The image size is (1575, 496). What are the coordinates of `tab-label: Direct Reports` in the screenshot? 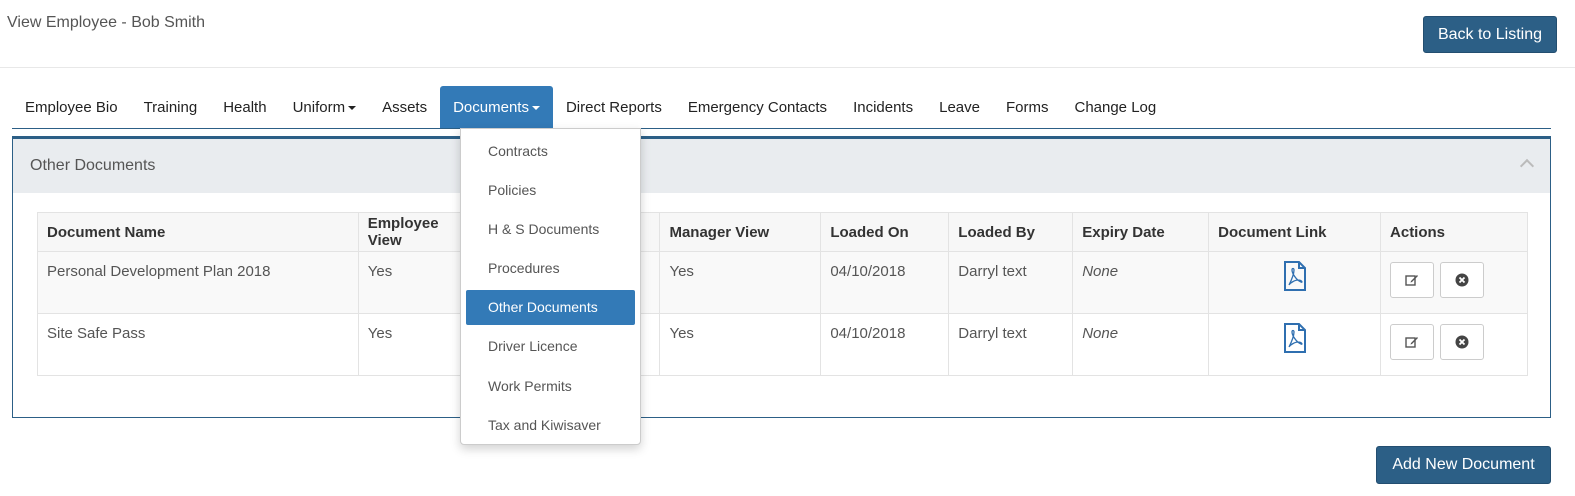 It's located at (613, 107).